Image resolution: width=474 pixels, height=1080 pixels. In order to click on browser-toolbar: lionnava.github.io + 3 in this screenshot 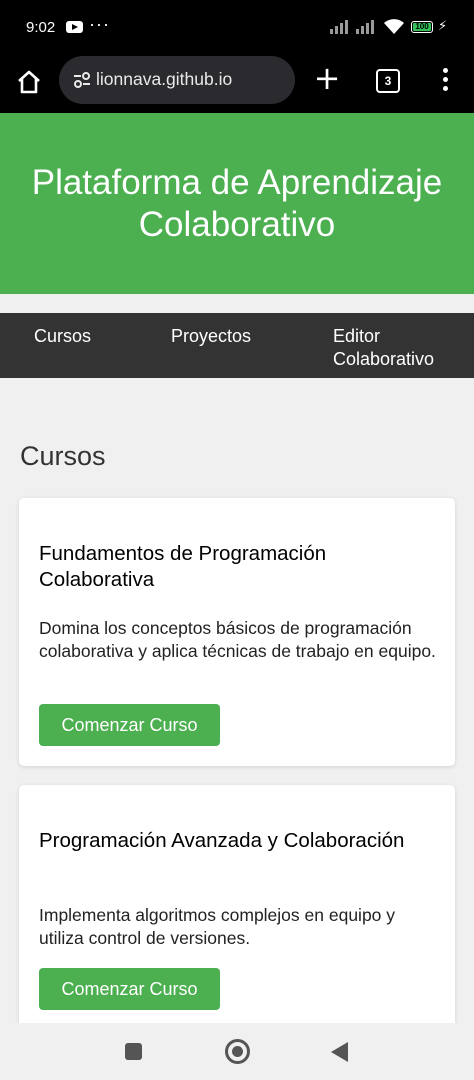, I will do `click(237, 84)`.